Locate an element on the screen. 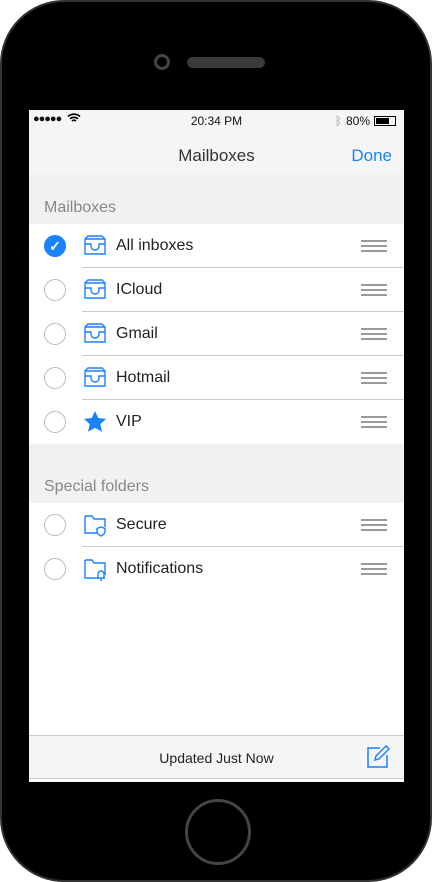 The image size is (432, 882). item-label: Notifications is located at coordinates (160, 568).